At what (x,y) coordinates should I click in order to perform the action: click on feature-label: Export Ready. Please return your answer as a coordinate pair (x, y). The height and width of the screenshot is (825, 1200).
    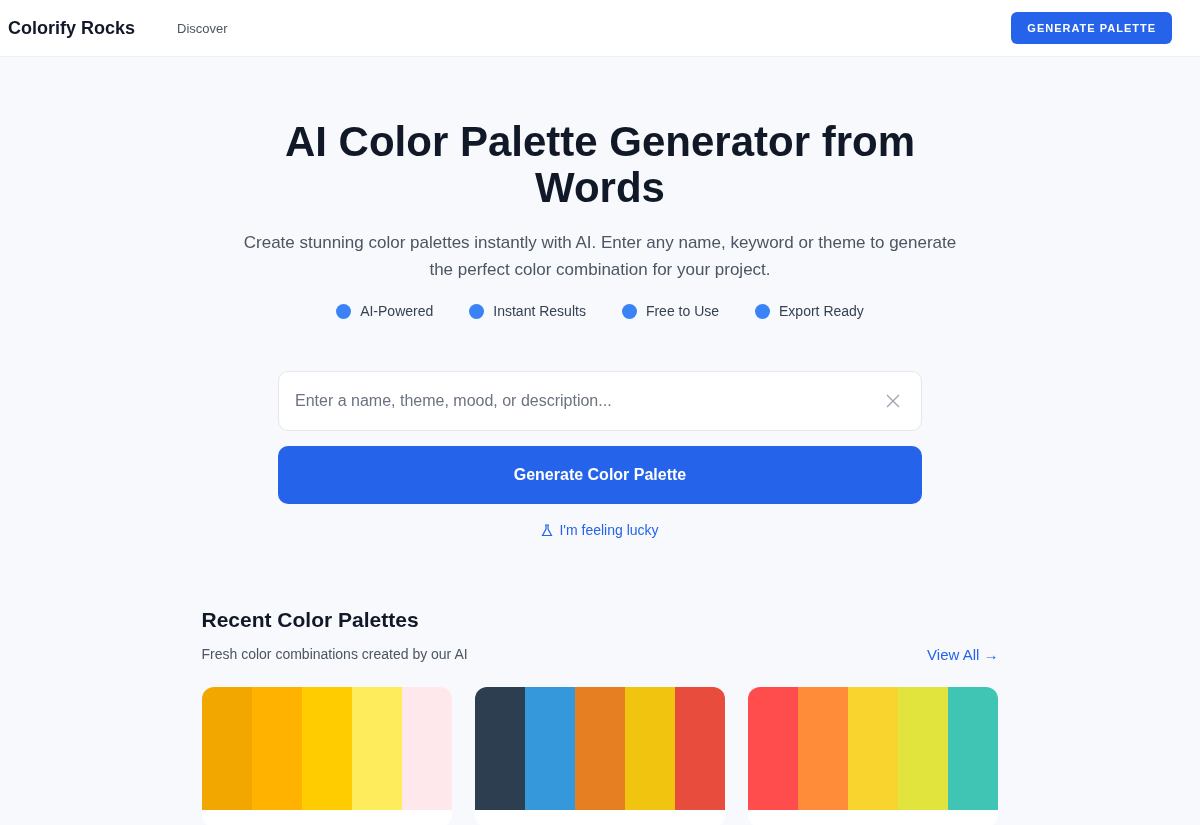
    Looking at the image, I should click on (821, 311).